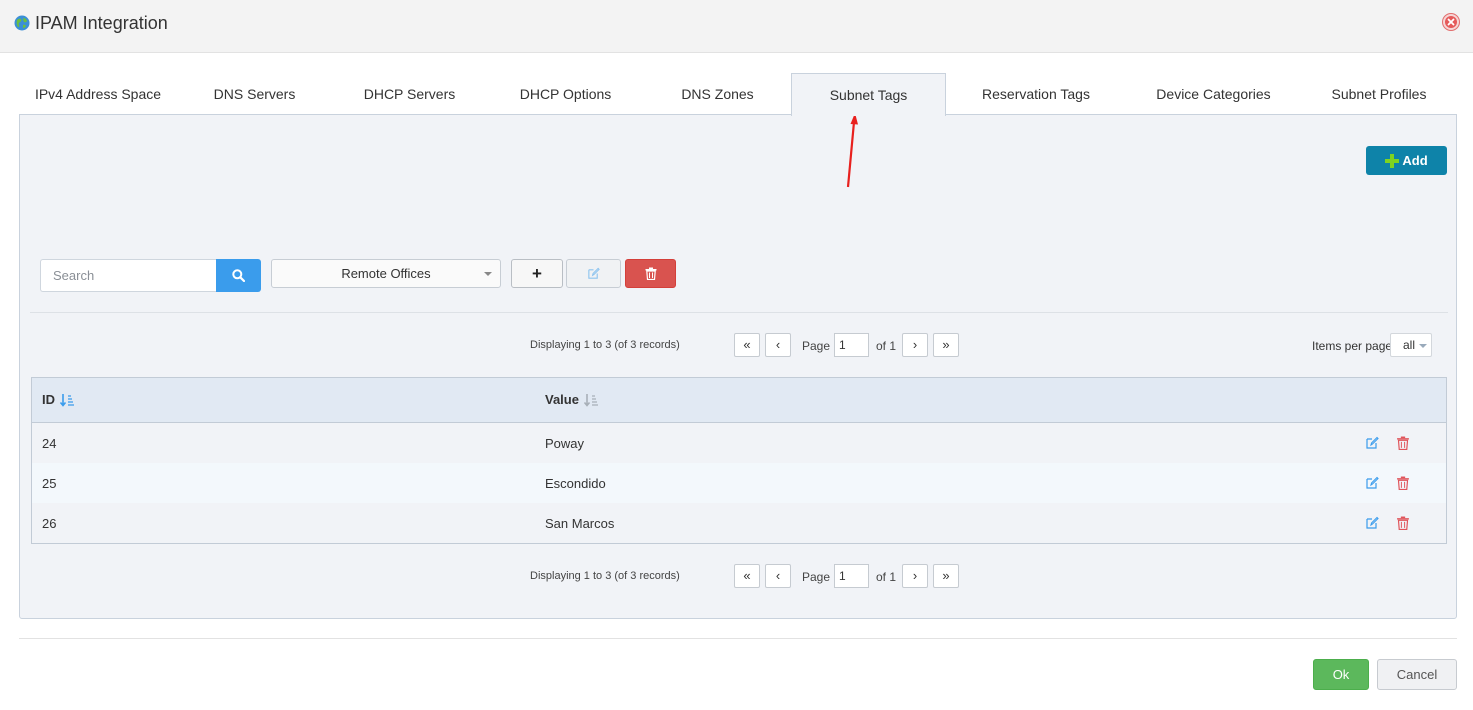 The image size is (1473, 710). What do you see at coordinates (562, 399) in the screenshot?
I see `column-header-value-label: Value` at bounding box center [562, 399].